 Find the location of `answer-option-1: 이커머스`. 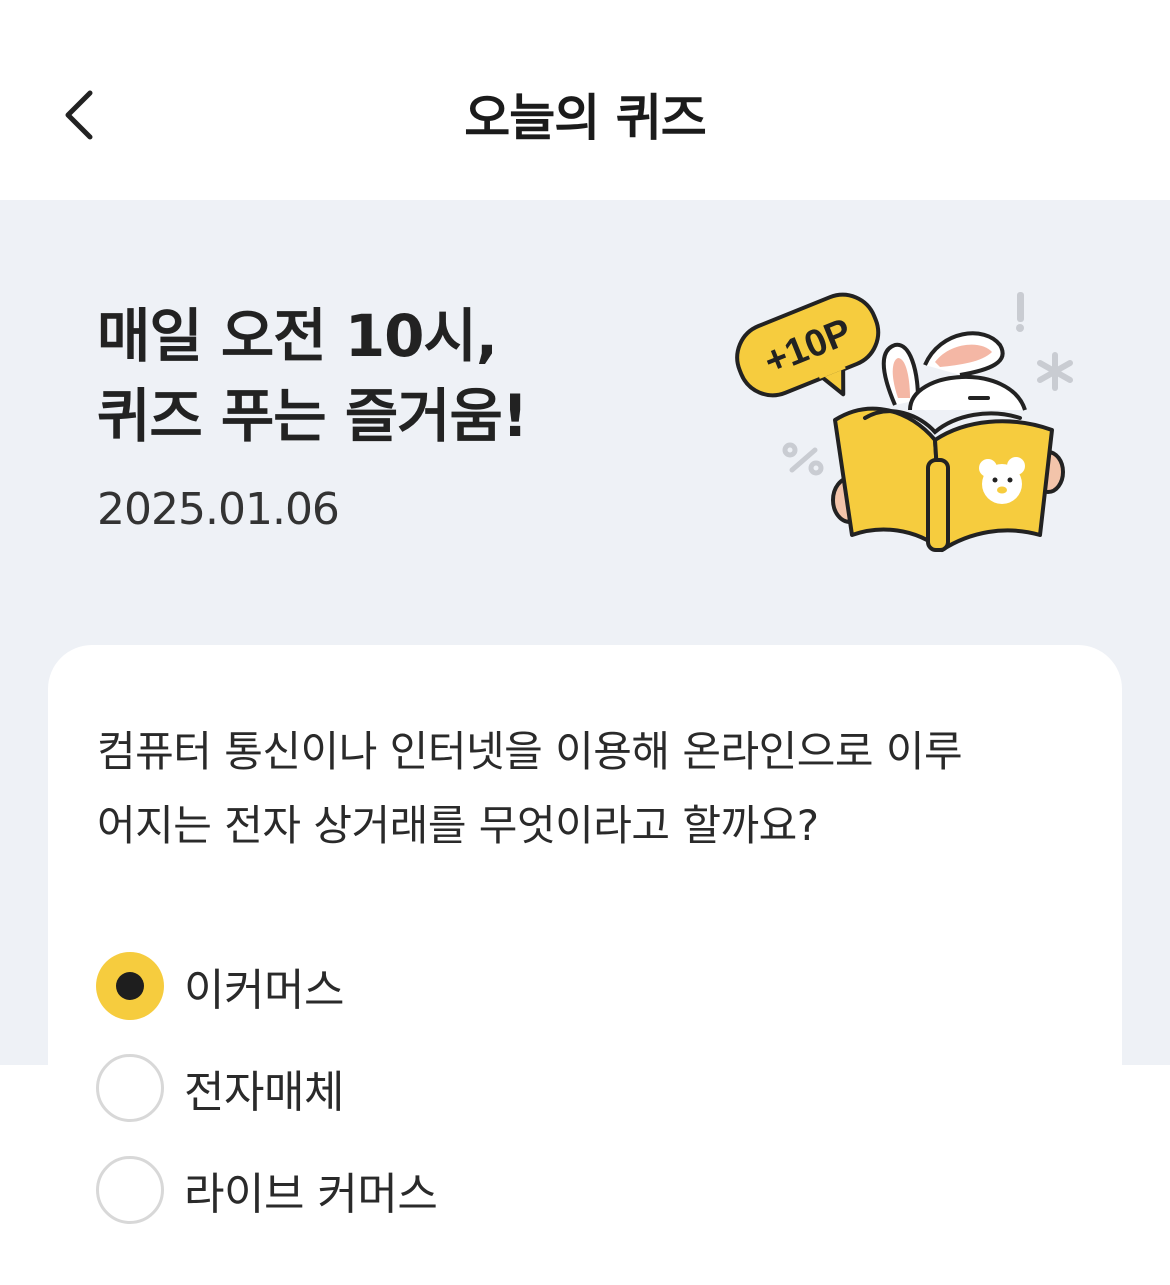

answer-option-1: 이커머스 is located at coordinates (446, 986).